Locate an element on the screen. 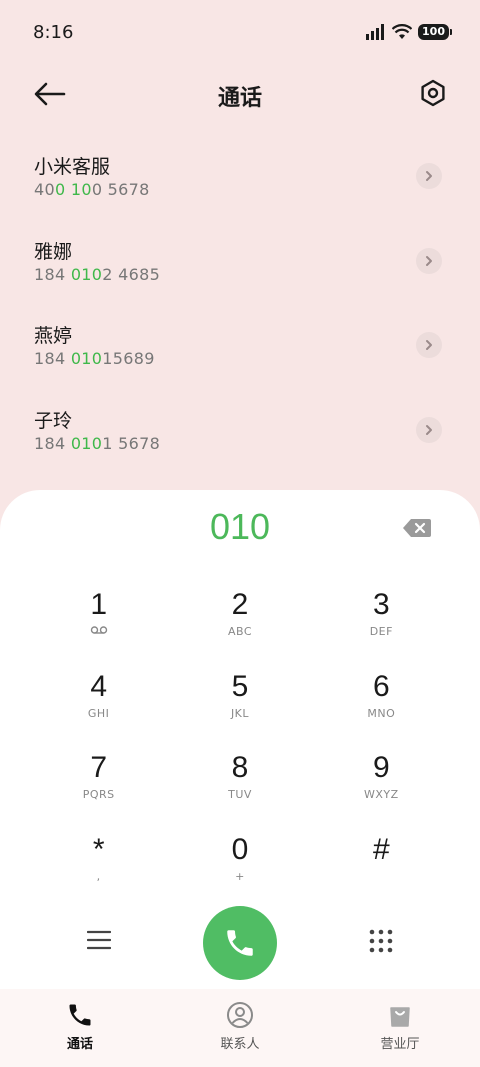  contacts-icon is located at coordinates (240, 1015).